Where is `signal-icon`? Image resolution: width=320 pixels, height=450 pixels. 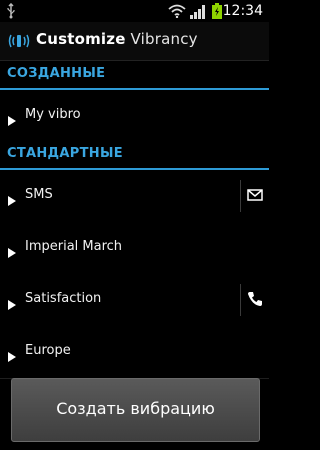 signal-icon is located at coordinates (198, 13).